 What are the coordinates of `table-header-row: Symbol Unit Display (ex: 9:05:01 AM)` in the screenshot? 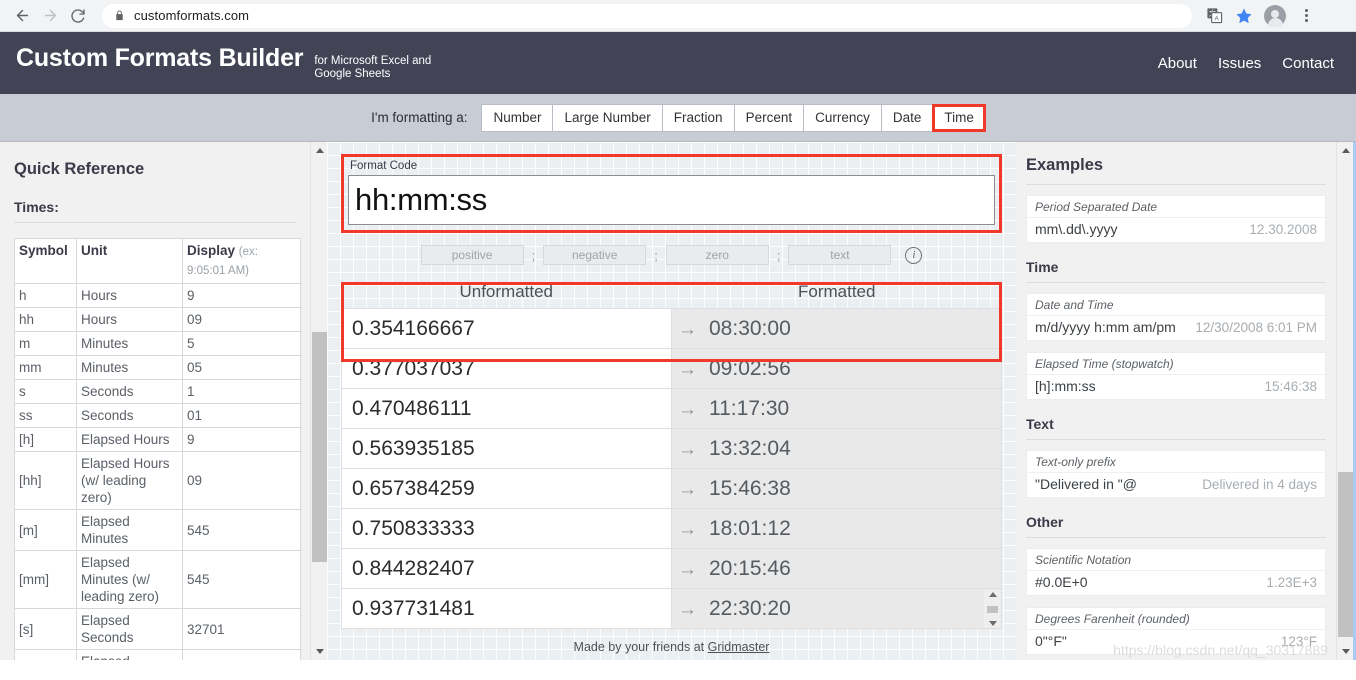 It's located at (157, 261).